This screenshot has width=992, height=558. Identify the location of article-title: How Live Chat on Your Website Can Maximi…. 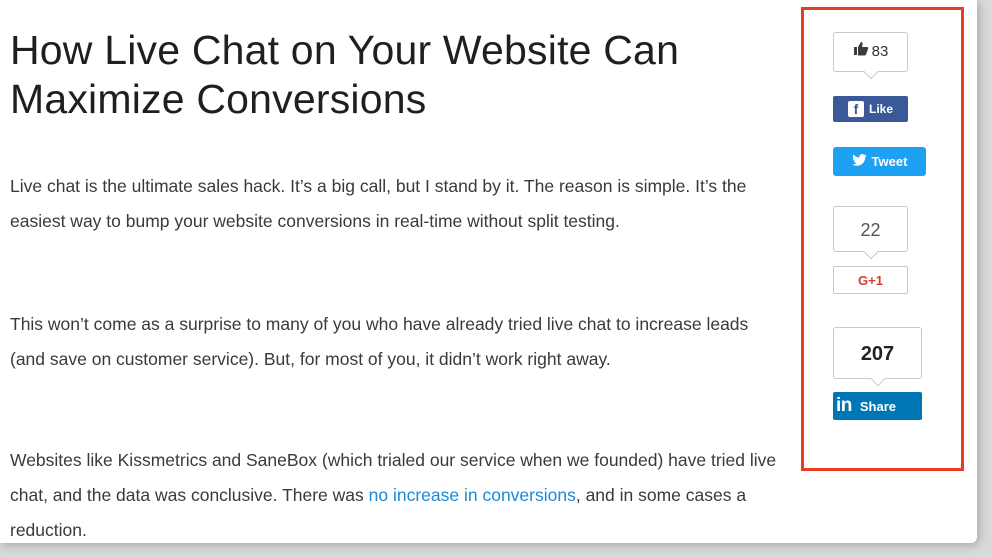
(345, 74).